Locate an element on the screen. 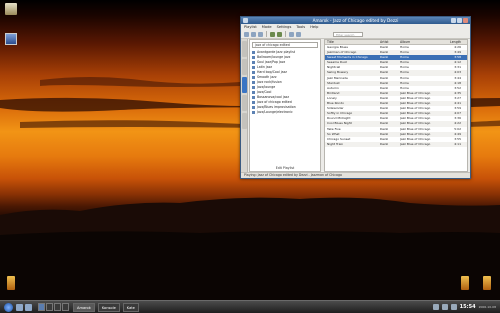 The image size is (500, 313). playlist-item-label: Jazz/Lounge/electronic is located at coordinates (275, 112).